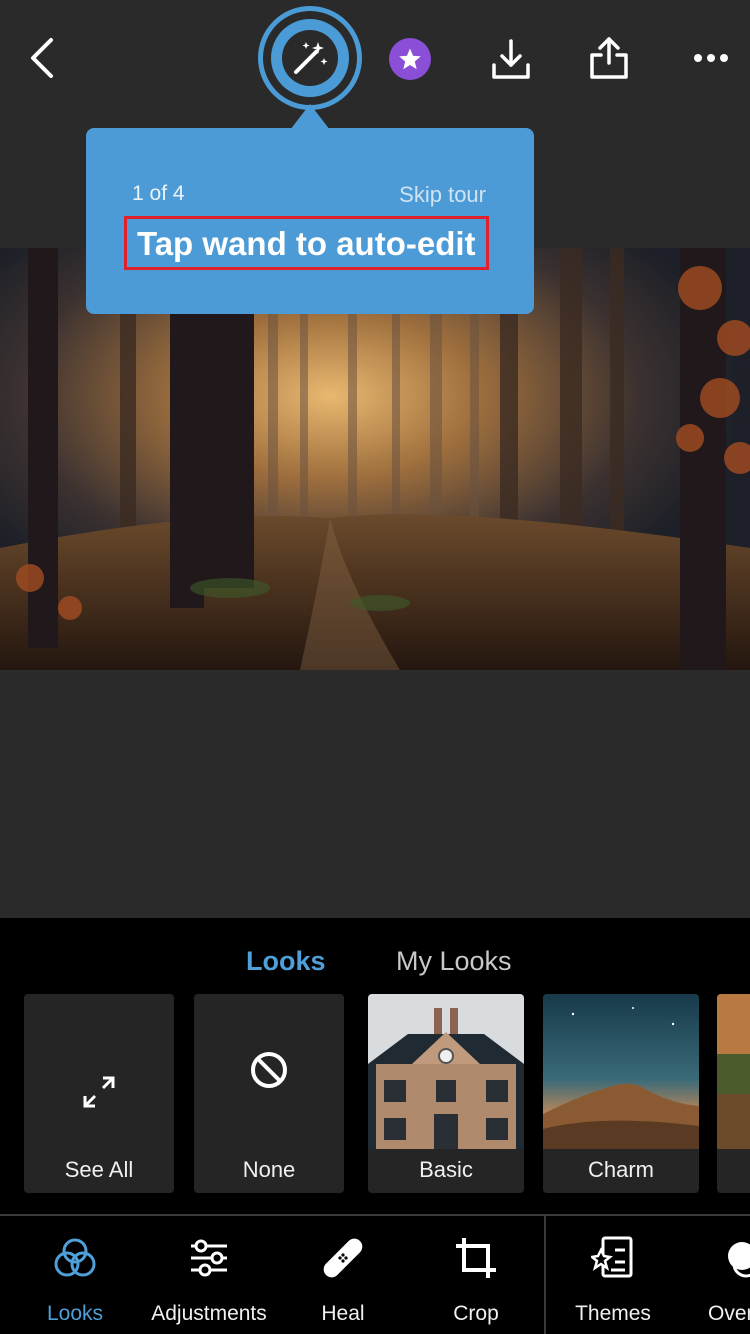 Image resolution: width=750 pixels, height=1334 pixels. Describe the element at coordinates (286, 961) in the screenshot. I see `tab-looks: Looks` at that location.